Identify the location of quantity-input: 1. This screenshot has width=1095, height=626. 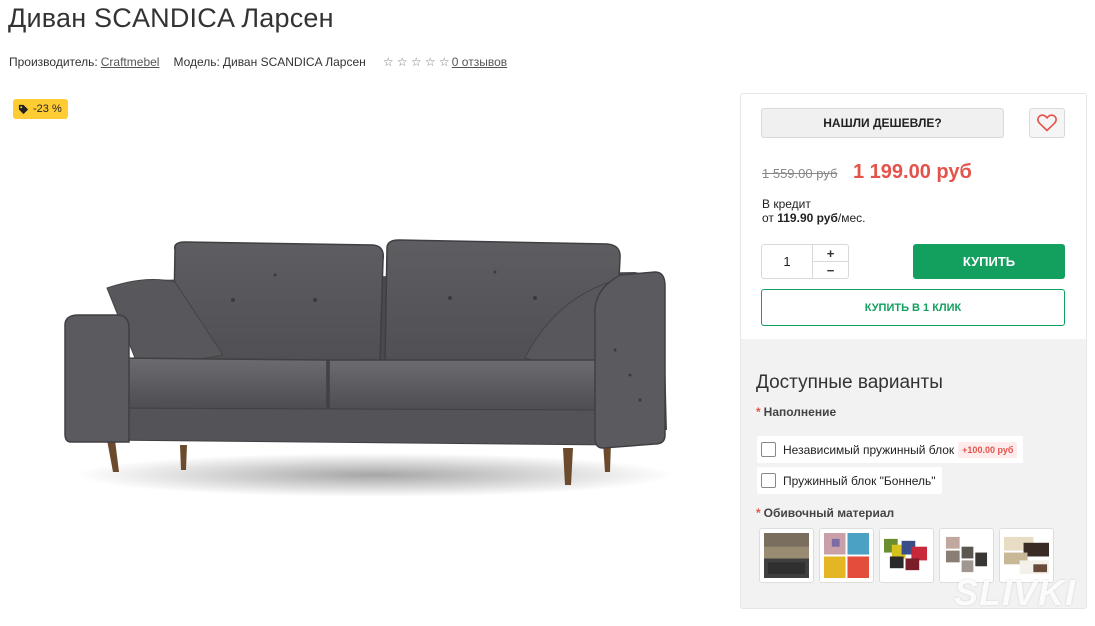
(787, 261).